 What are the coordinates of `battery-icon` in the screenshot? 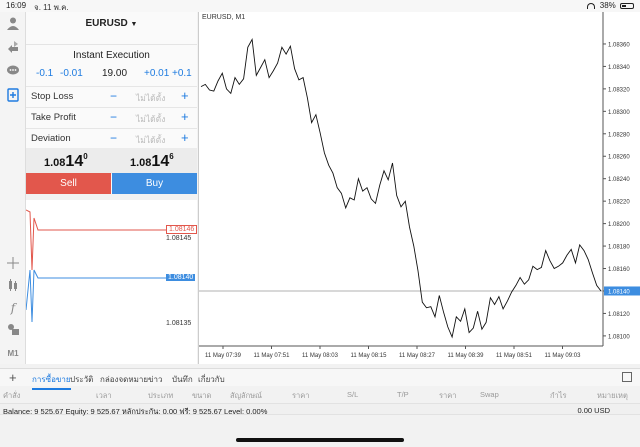 It's located at (627, 5).